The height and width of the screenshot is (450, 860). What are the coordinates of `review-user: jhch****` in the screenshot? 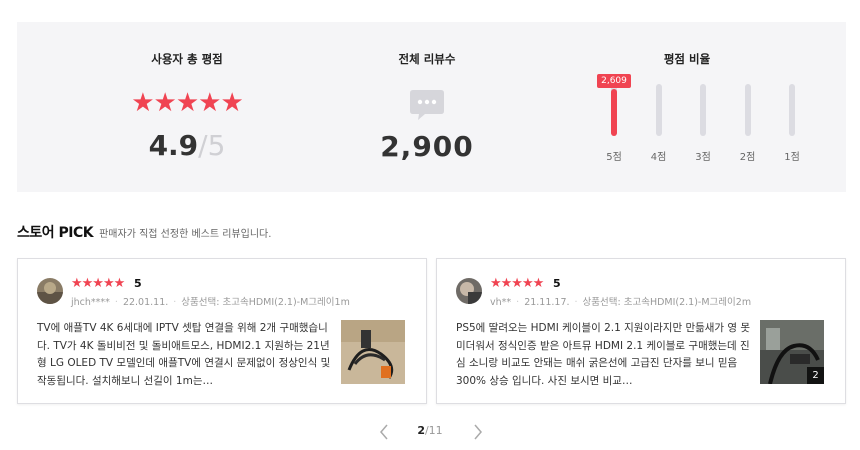 It's located at (90, 302).